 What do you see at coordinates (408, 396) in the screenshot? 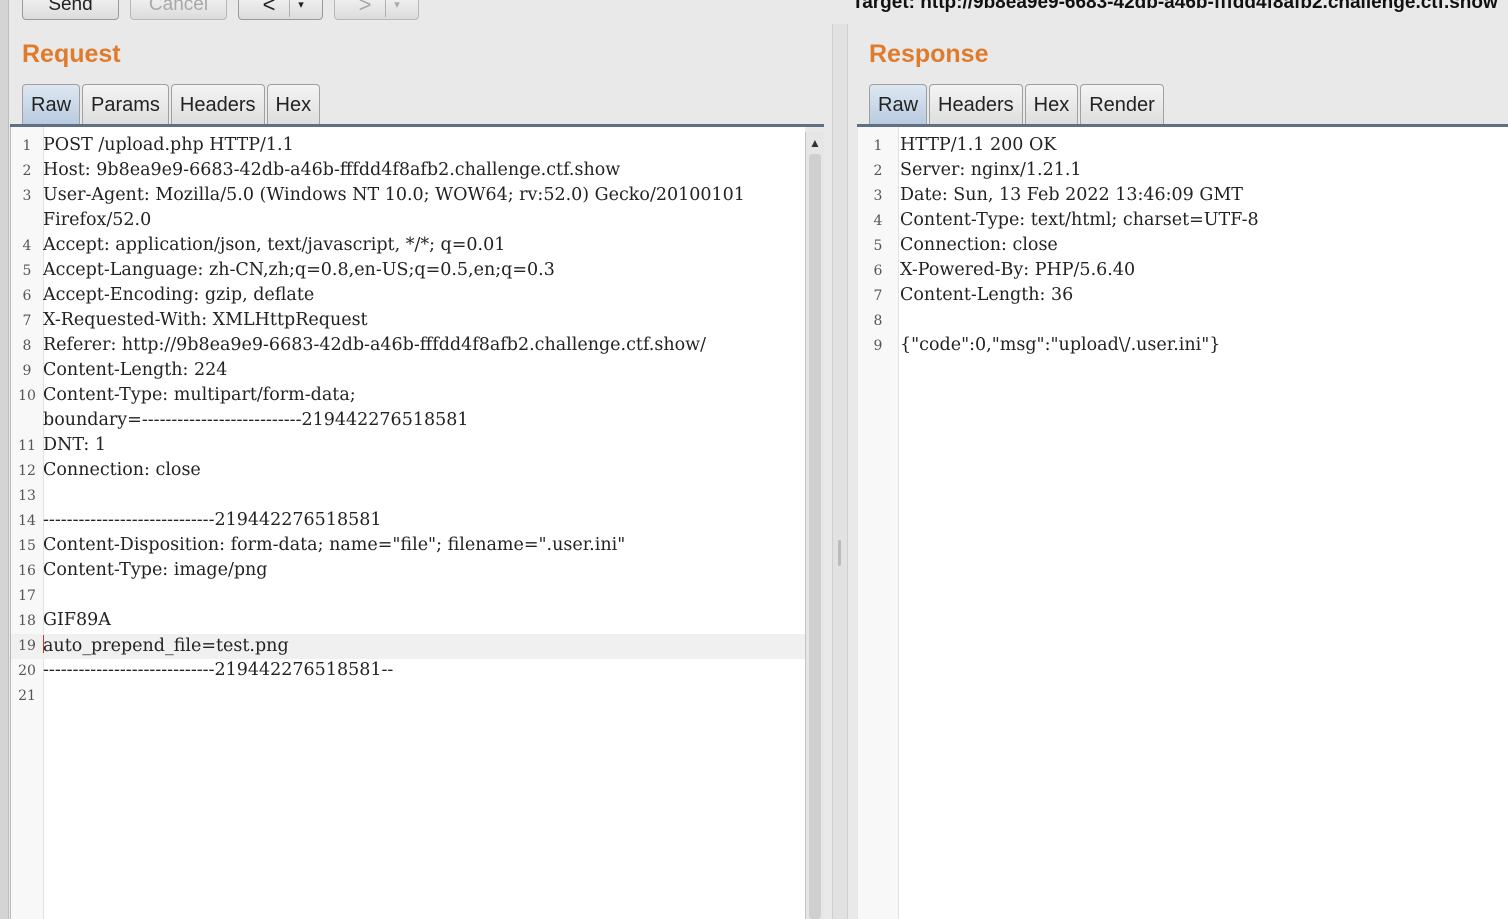
I see `code-line: 10 Content-Type: multipart/form-data;` at bounding box center [408, 396].